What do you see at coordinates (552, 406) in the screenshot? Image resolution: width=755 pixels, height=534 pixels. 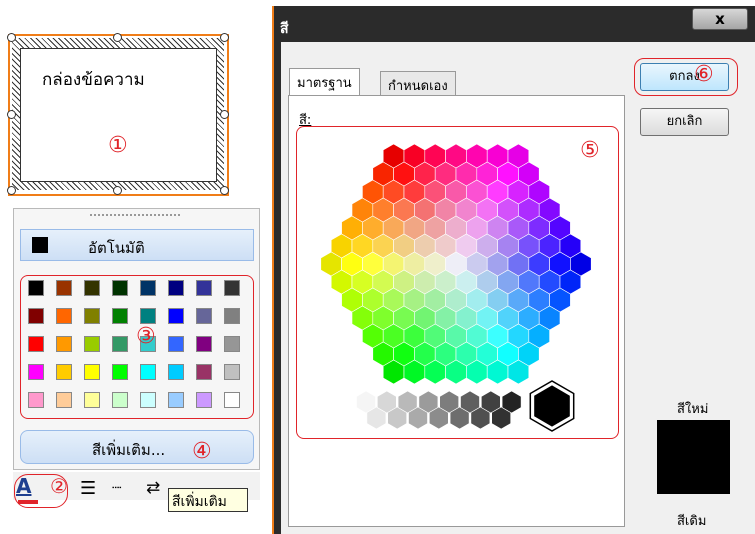 I see `selected-black-hex` at bounding box center [552, 406].